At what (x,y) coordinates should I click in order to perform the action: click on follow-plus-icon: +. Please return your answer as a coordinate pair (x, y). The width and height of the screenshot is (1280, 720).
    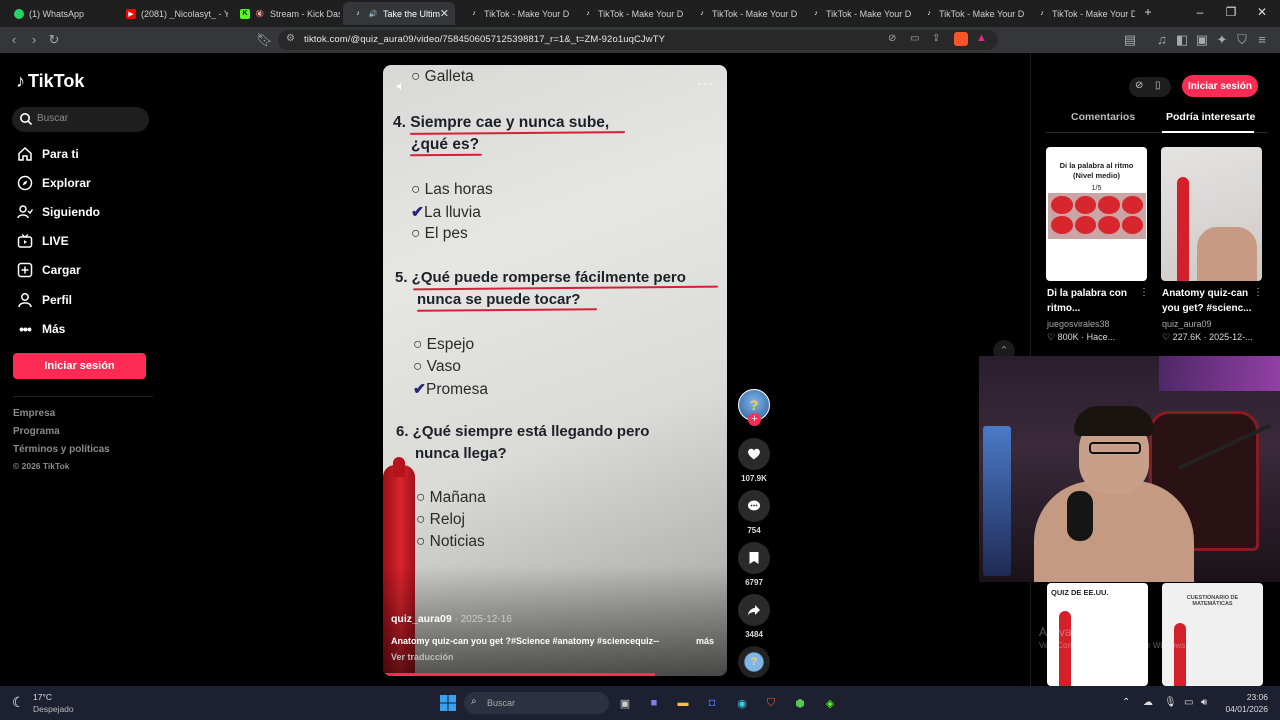
    Looking at the image, I should click on (754, 419).